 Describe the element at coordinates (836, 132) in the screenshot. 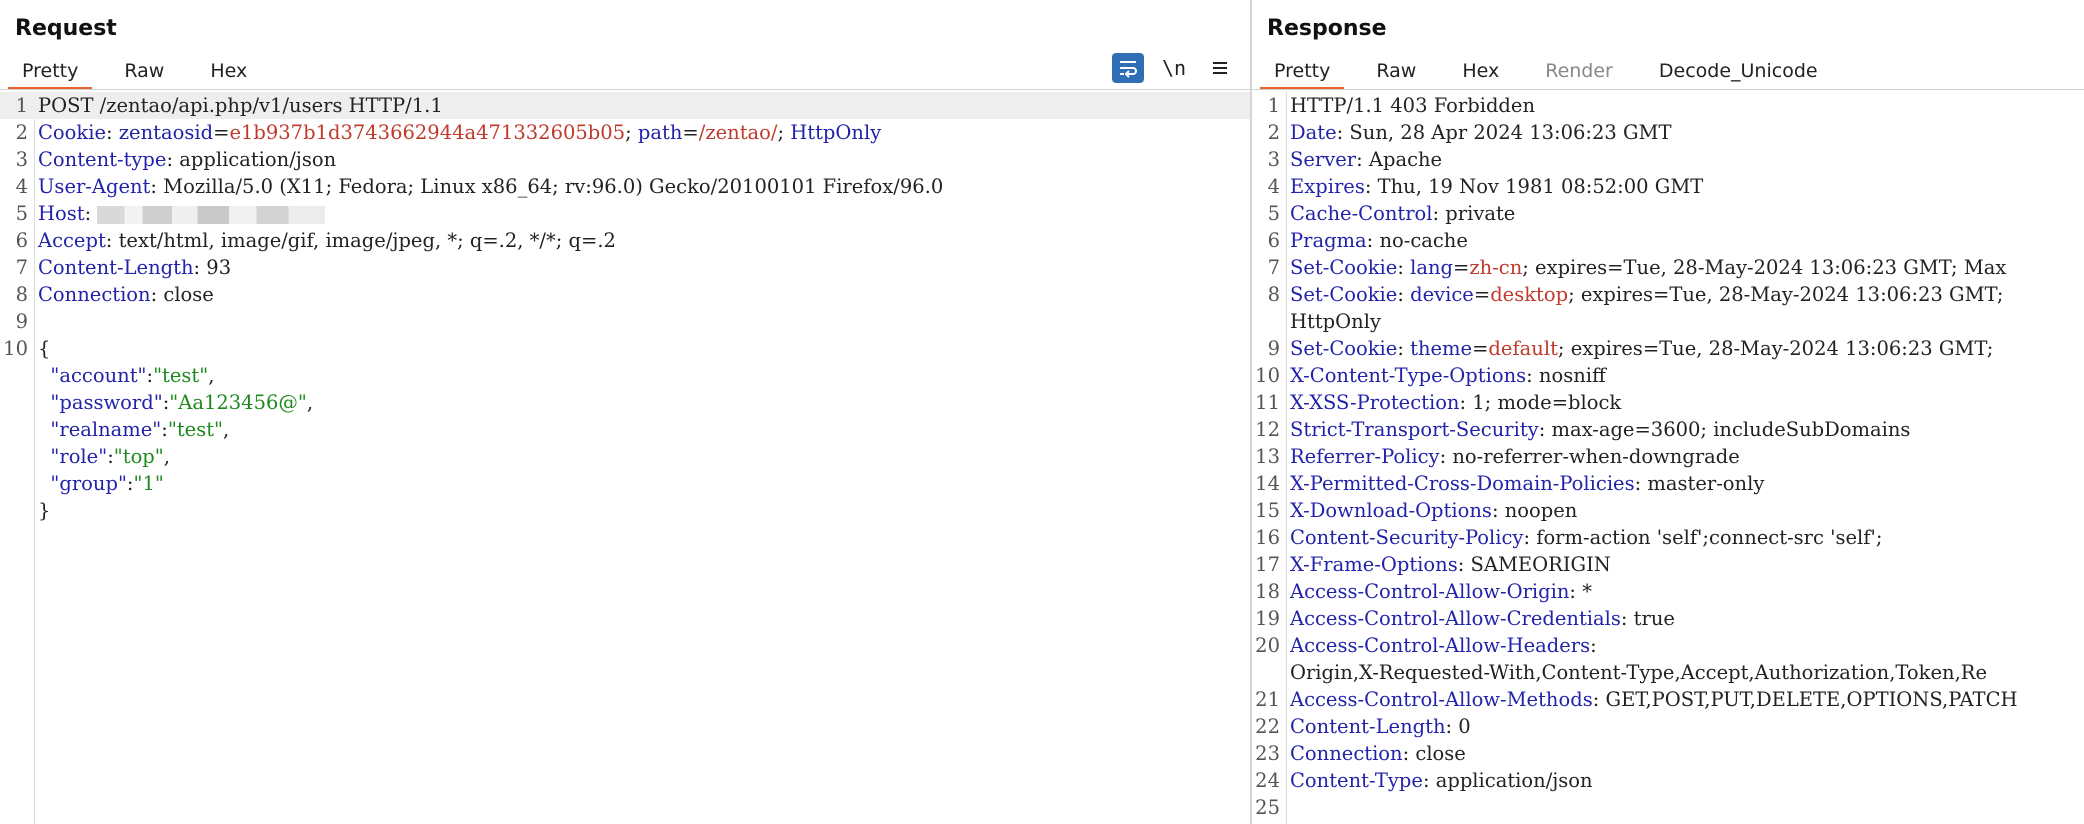

I see `code-key: HttpOnly` at that location.